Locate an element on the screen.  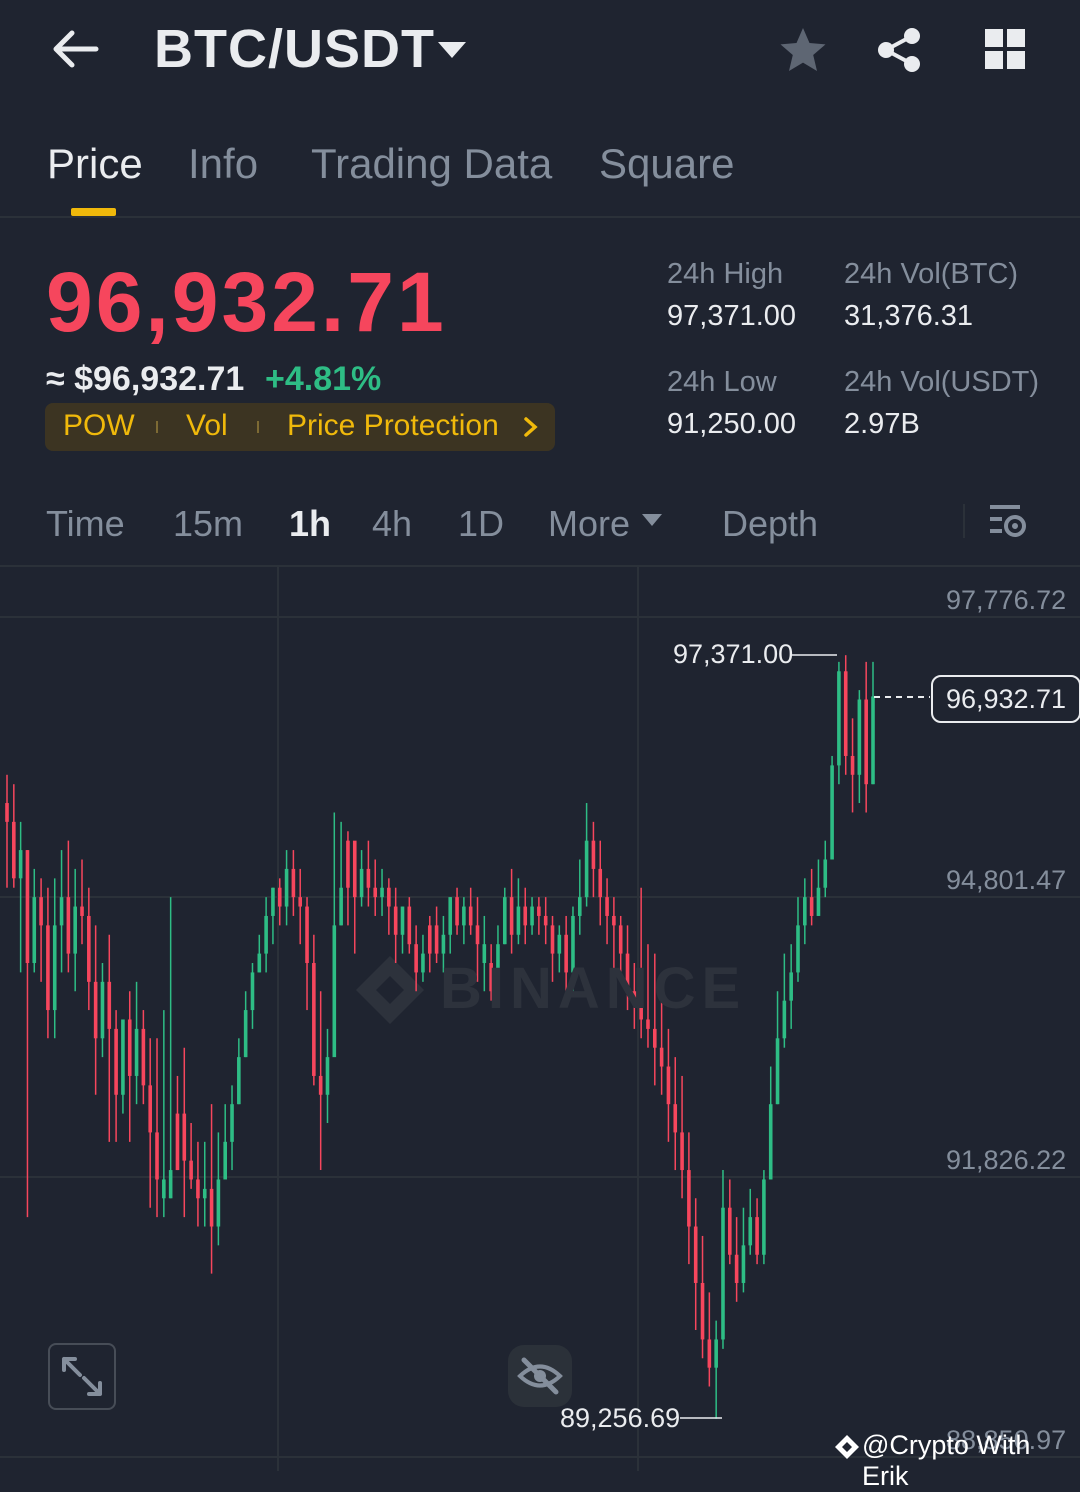
share-icon is located at coordinates (899, 50).